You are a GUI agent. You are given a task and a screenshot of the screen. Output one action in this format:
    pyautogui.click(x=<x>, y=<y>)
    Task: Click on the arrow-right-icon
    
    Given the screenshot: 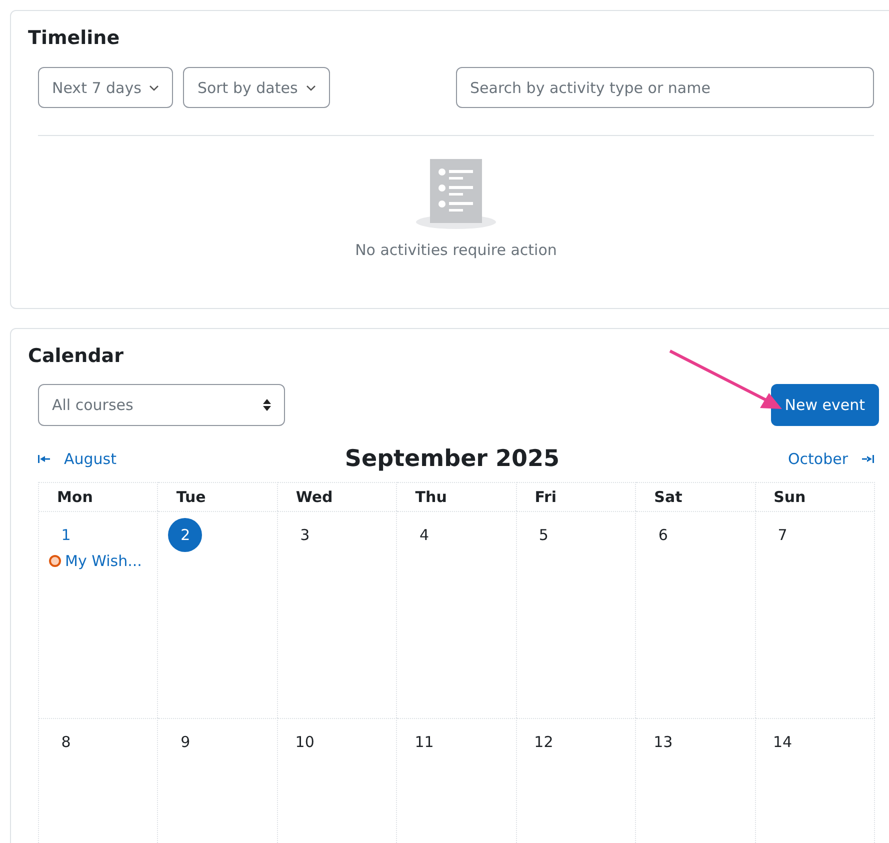 What is the action you would take?
    pyautogui.click(x=868, y=459)
    